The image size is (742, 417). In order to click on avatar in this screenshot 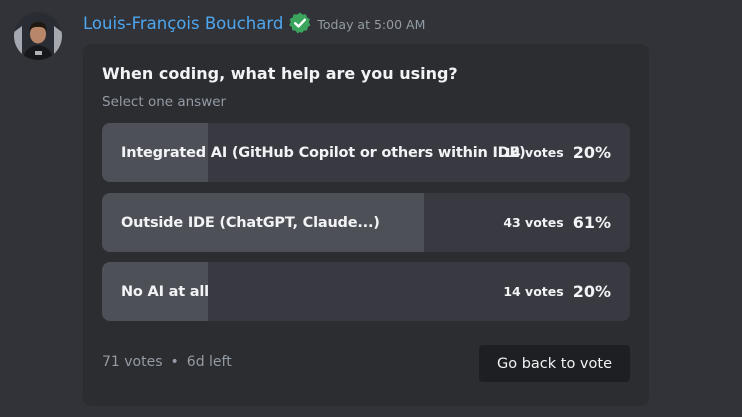, I will do `click(38, 36)`.